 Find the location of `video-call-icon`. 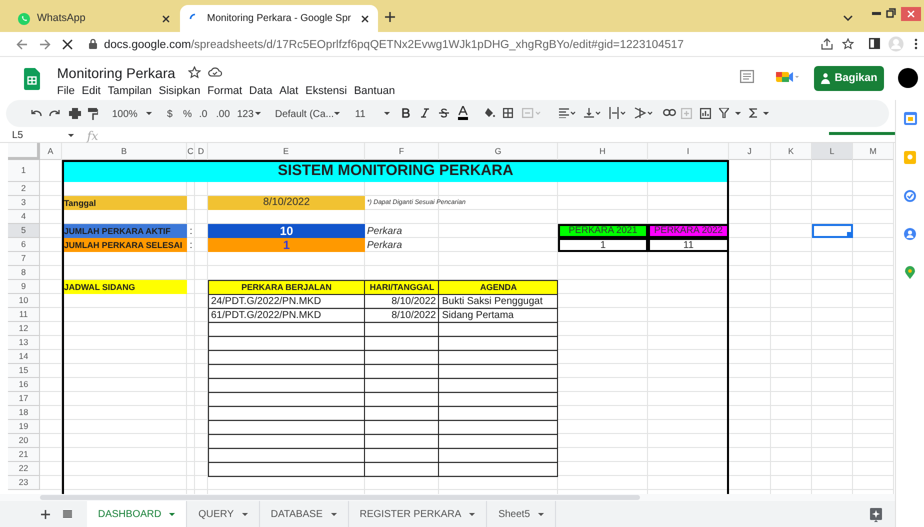

video-call-icon is located at coordinates (788, 77).